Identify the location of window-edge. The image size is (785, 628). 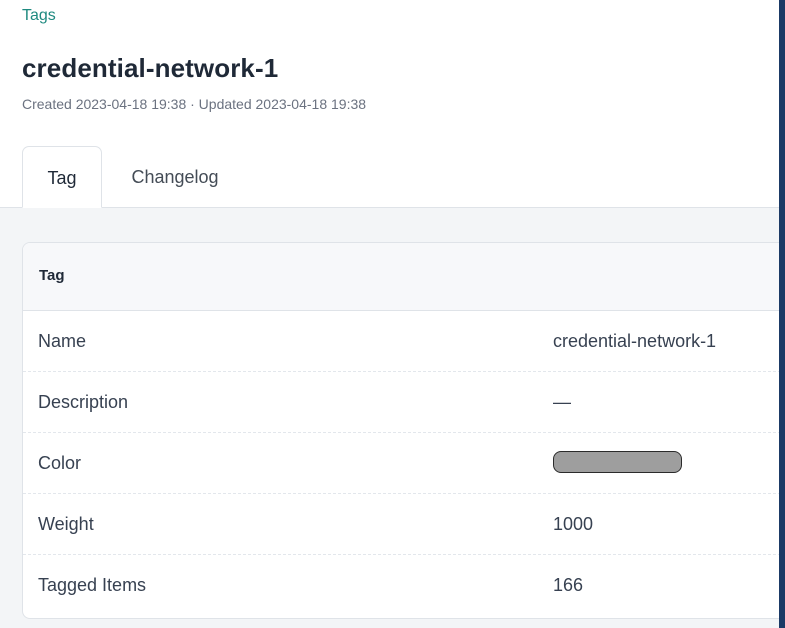
(782, 314).